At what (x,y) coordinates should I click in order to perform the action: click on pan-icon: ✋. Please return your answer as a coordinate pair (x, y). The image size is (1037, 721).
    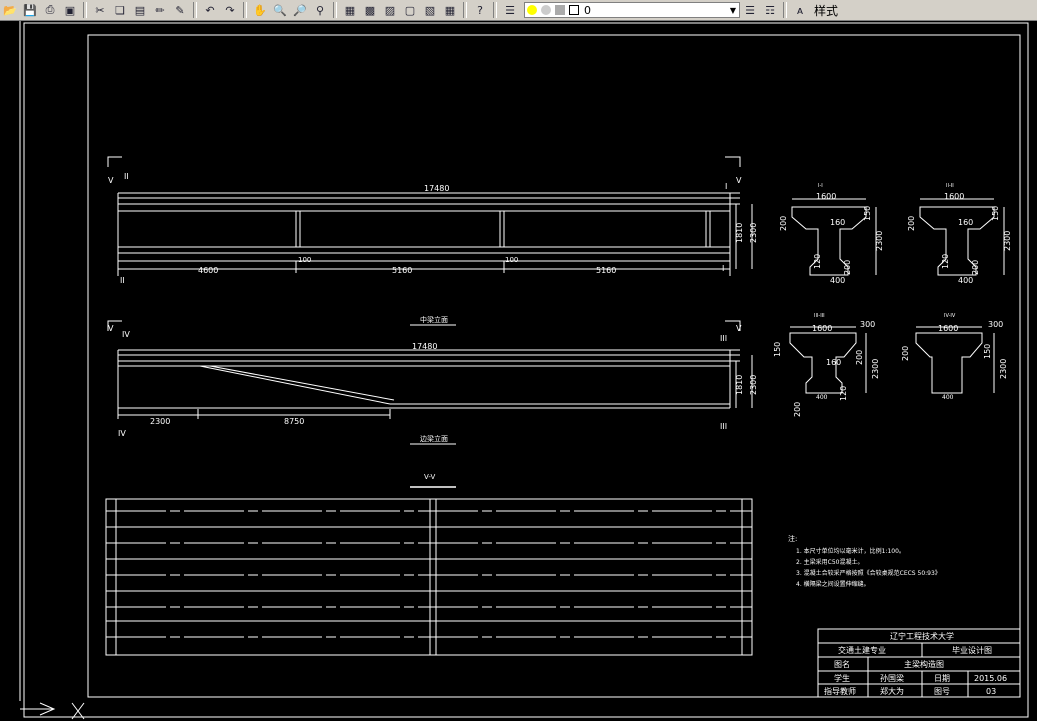
    Looking at the image, I should click on (260, 10).